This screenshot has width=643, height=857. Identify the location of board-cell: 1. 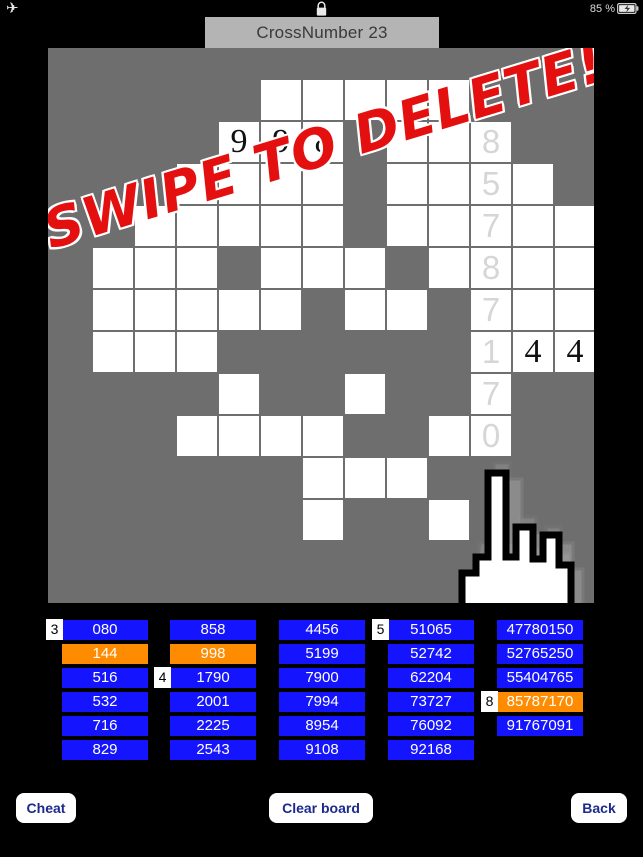
(491, 352).